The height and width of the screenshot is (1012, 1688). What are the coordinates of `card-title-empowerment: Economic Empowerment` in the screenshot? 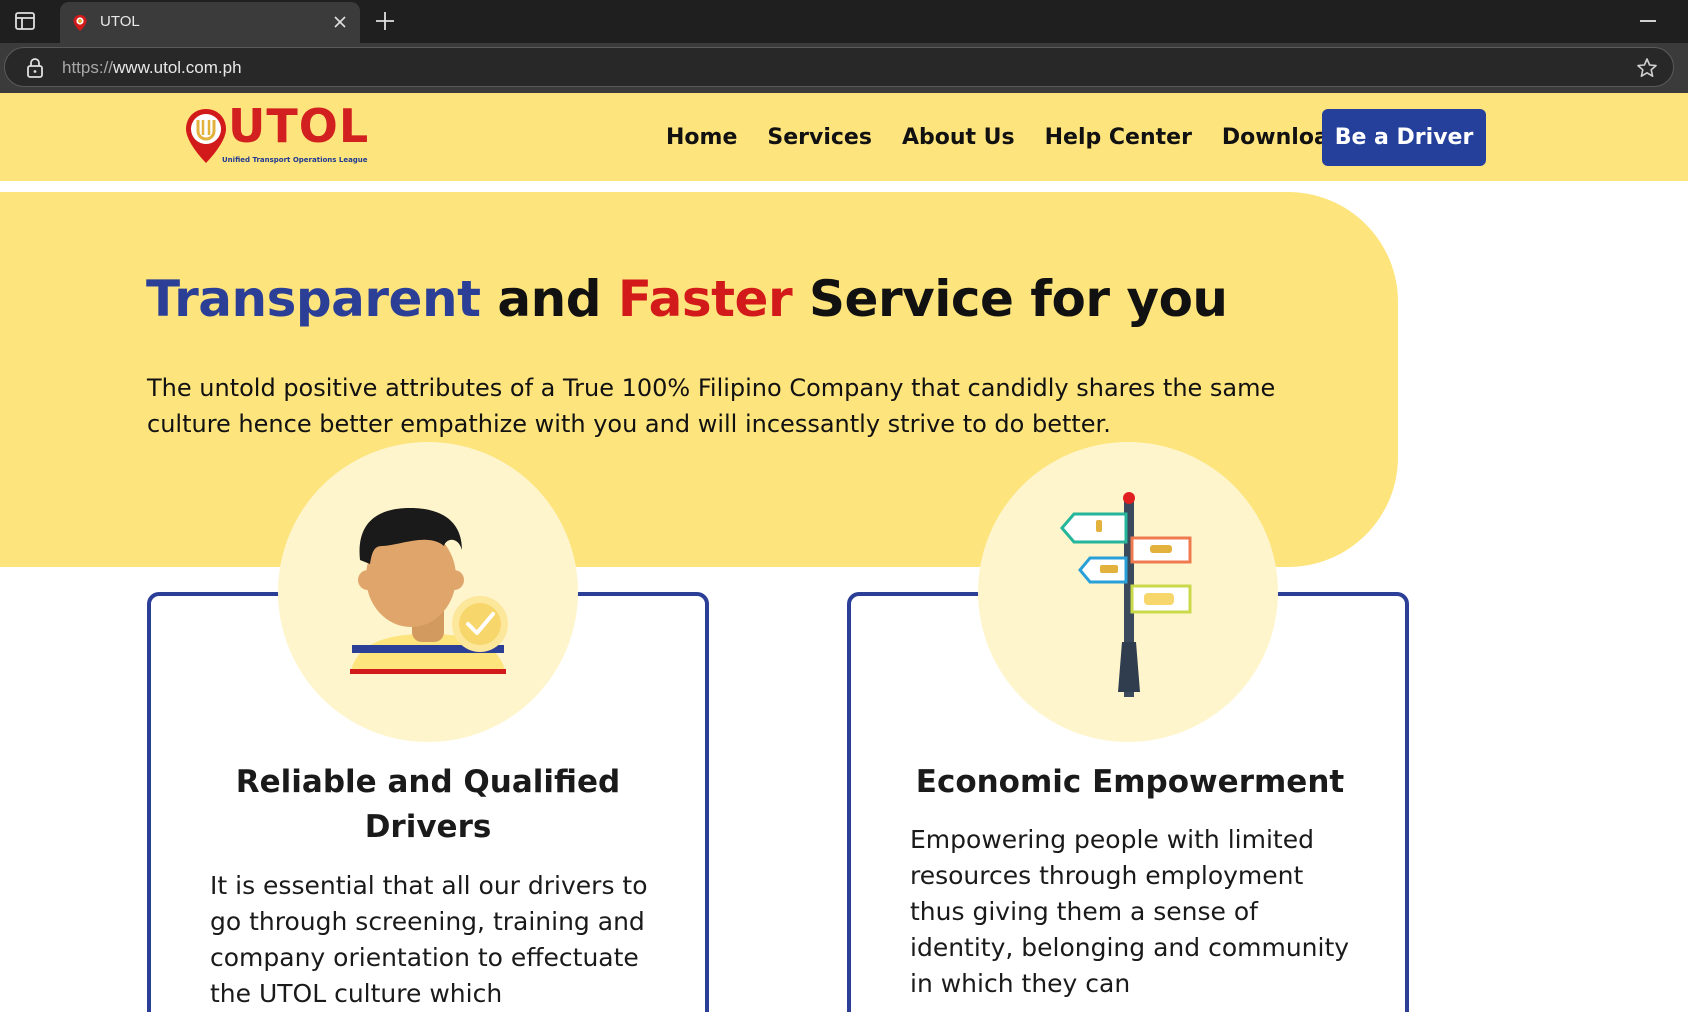 It's located at (1130, 782).